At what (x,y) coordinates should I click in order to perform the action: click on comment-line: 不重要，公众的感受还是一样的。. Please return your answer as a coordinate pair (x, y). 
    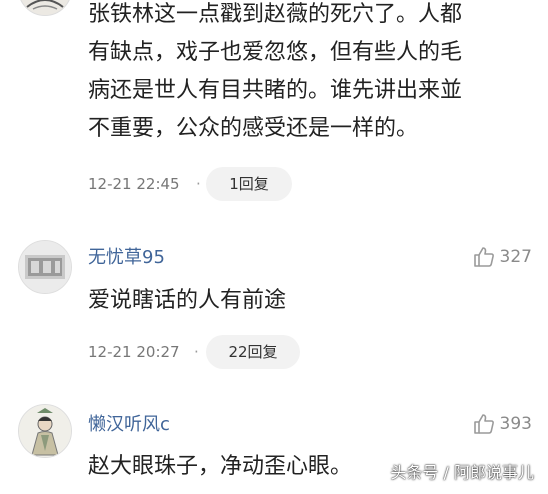
    Looking at the image, I should click on (253, 128).